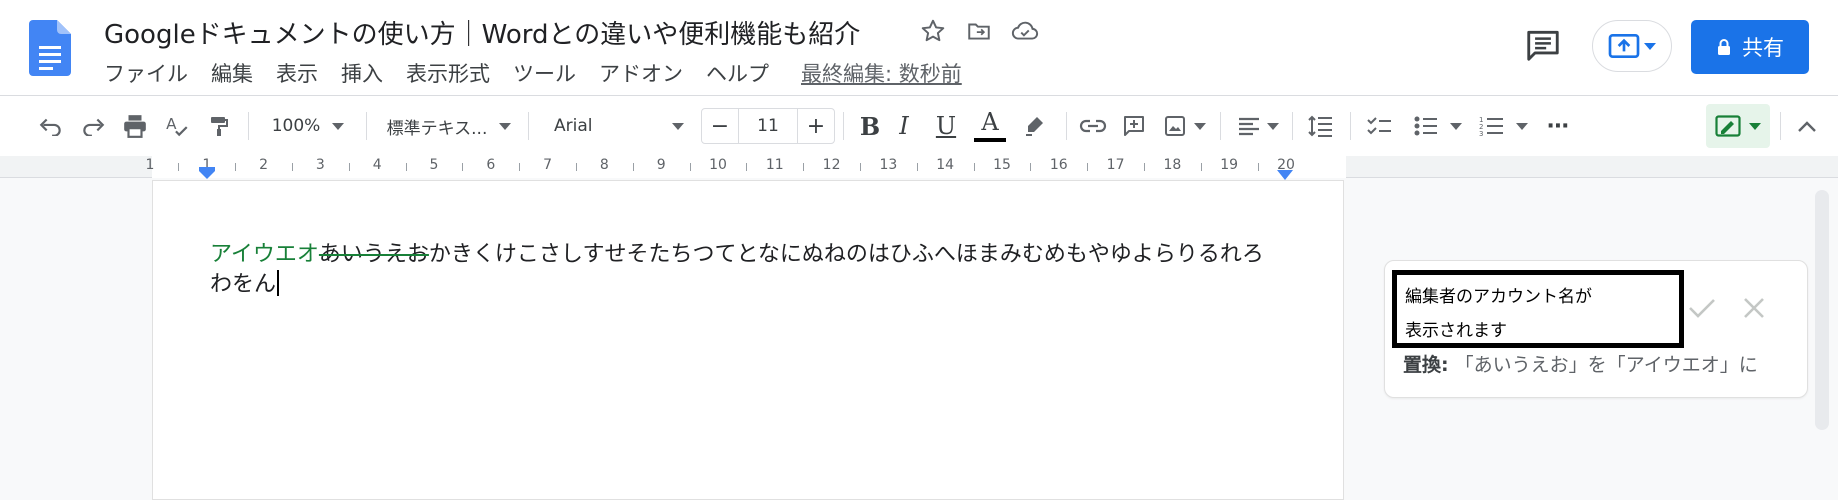 This screenshot has height=500, width=1838. What do you see at coordinates (1321, 126) in the screenshot?
I see `line-spacing-icon` at bounding box center [1321, 126].